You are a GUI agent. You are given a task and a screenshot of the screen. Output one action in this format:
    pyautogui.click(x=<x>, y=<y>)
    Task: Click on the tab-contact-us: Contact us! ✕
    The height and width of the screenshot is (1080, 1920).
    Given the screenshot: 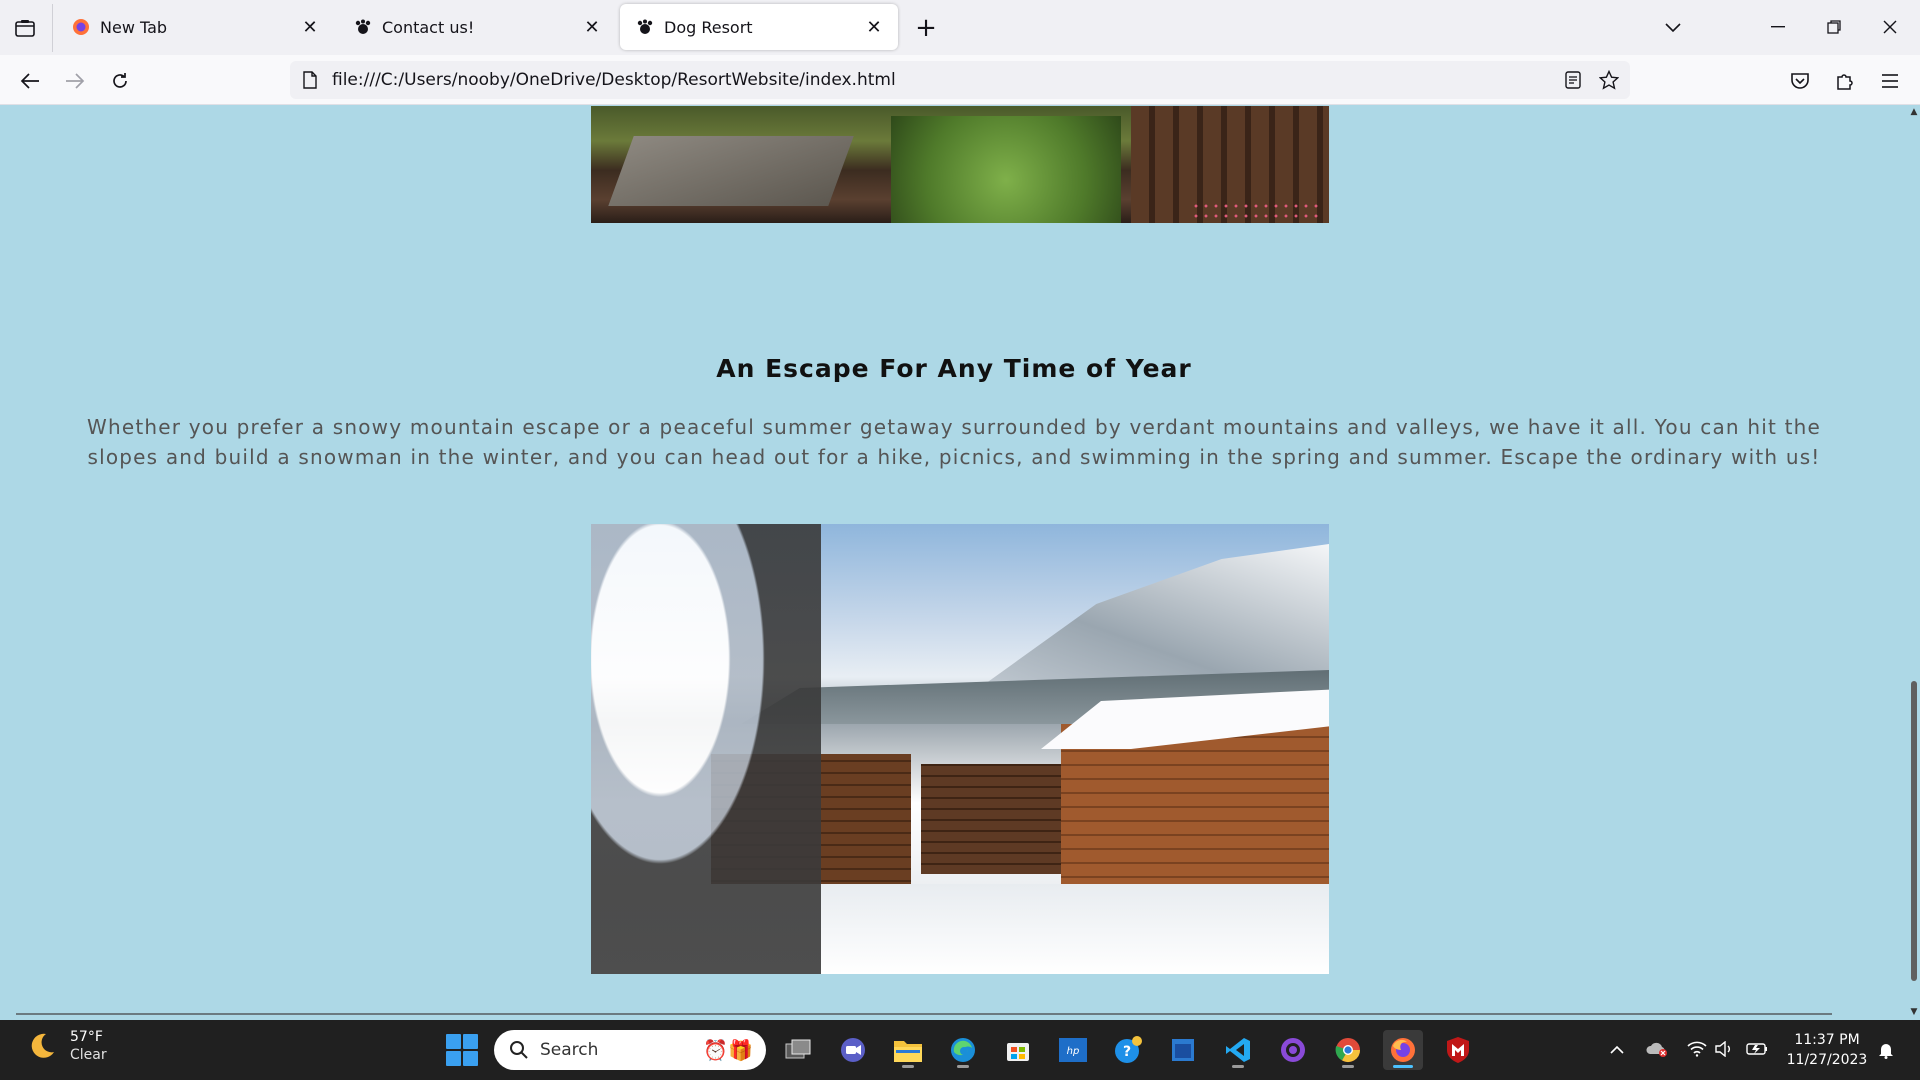 What is the action you would take?
    pyautogui.click(x=477, y=27)
    